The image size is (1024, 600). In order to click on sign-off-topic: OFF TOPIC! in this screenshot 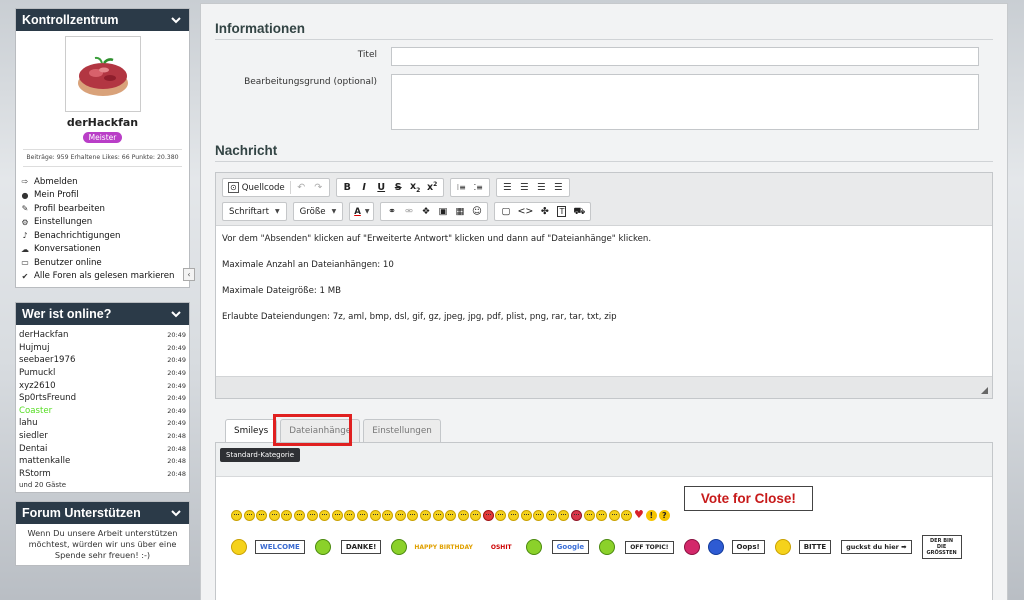, I will do `click(649, 547)`.